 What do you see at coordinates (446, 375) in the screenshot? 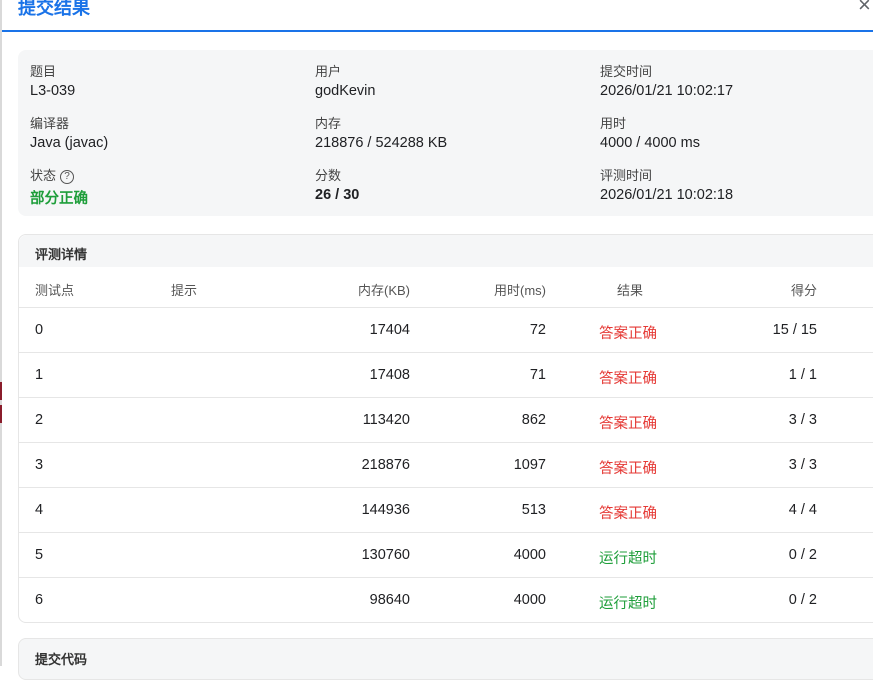
I see `table-row: 1 17408 71 答案正确 1 / 1` at bounding box center [446, 375].